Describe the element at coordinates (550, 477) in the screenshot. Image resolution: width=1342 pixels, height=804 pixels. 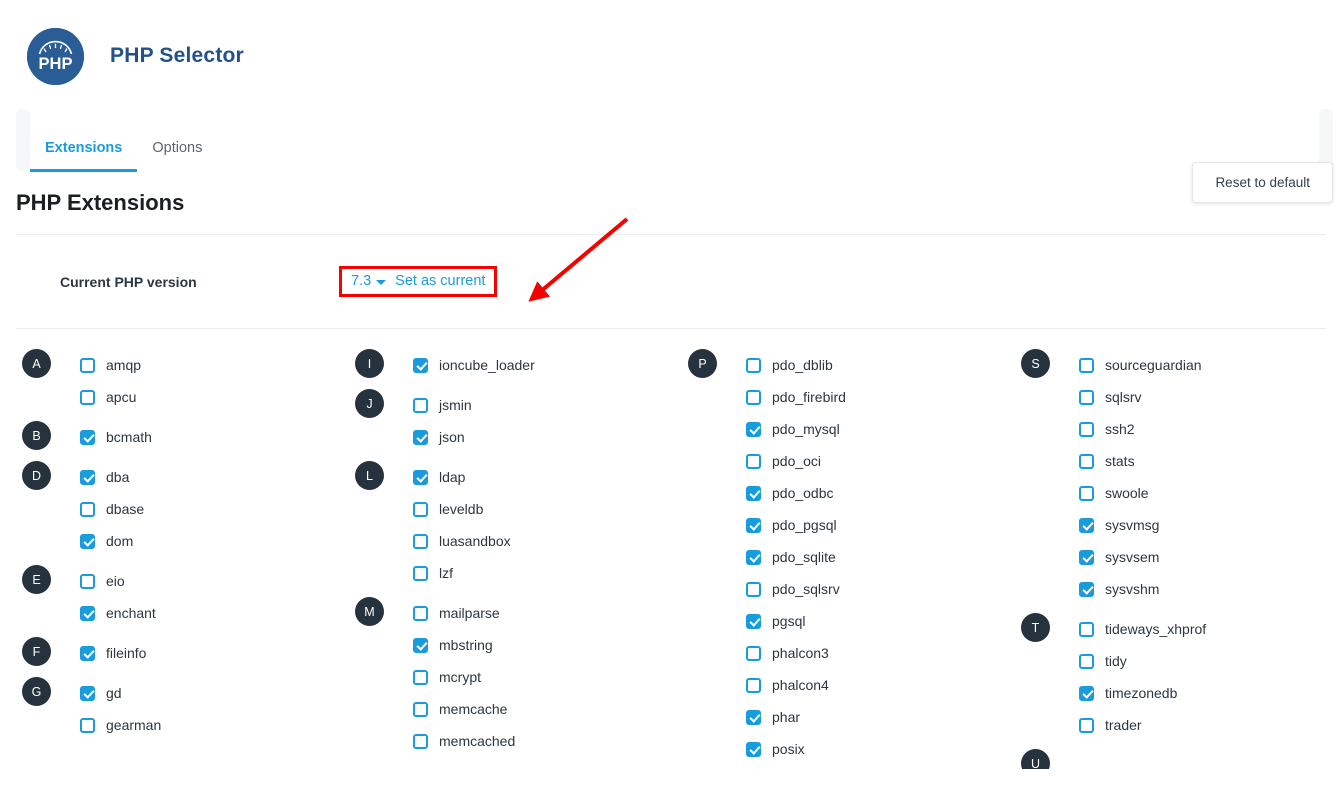
I see `extension-item: ldap` at that location.